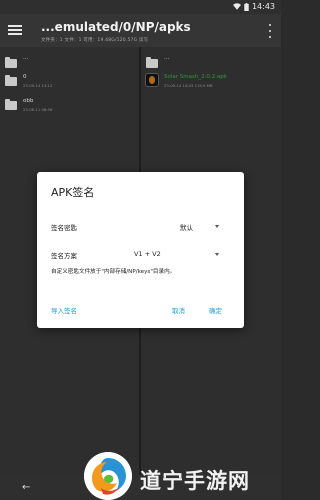 Image resolution: width=320 pixels, height=500 pixels. What do you see at coordinates (113, 272) in the screenshot?
I see `dialog-hint: 自定义密匙文件放于"内部存储/NP/keys"目录内。` at bounding box center [113, 272].